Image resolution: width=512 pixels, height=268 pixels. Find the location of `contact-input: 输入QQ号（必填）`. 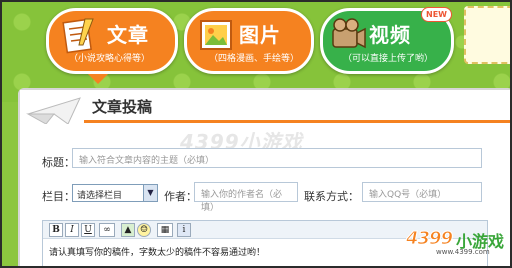

contact-input: 输入QQ号（必填） is located at coordinates (422, 192).